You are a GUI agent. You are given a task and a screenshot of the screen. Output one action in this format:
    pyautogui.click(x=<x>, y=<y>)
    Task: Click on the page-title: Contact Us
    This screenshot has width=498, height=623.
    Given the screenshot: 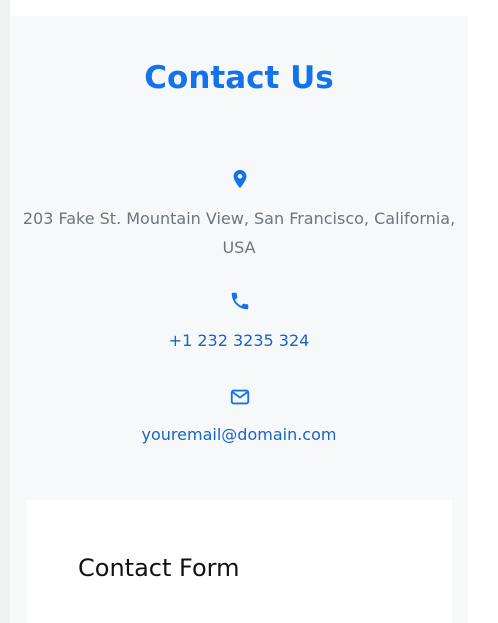 What is the action you would take?
    pyautogui.click(x=239, y=78)
    